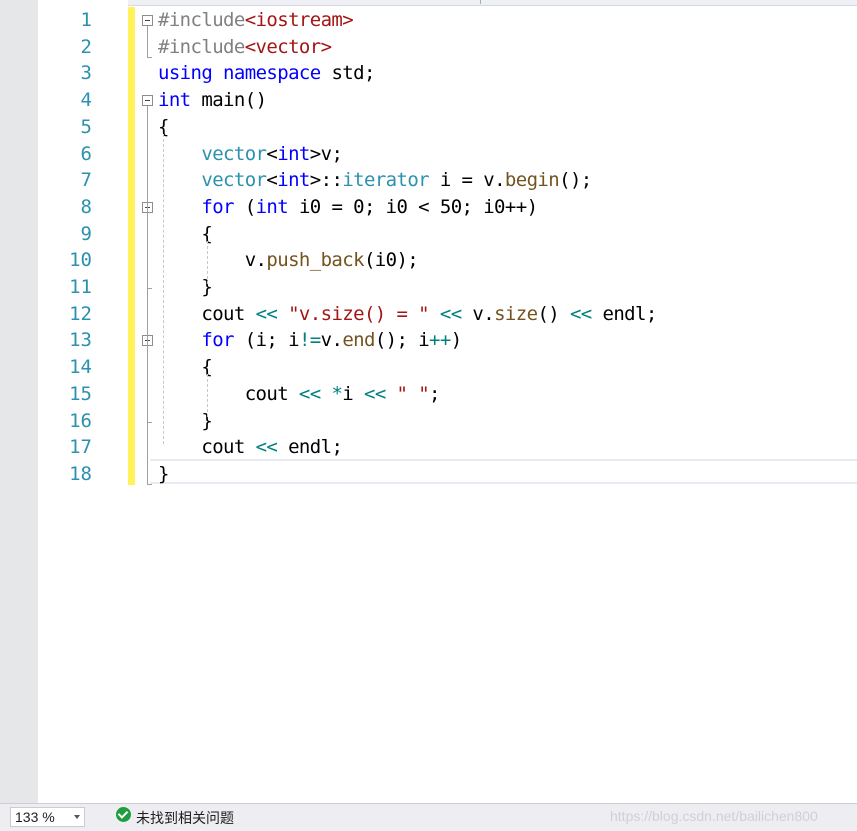 The height and width of the screenshot is (831, 857). What do you see at coordinates (80, 447) in the screenshot?
I see `line-number: 17` at bounding box center [80, 447].